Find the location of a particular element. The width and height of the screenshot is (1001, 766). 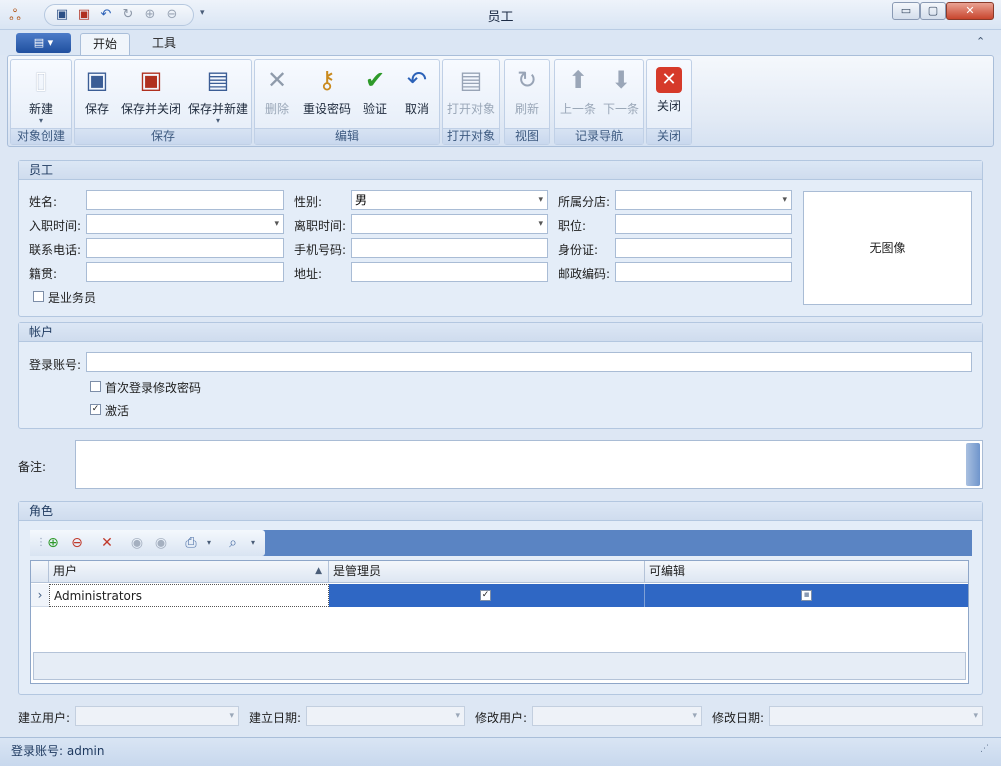

remark-label: 备注: is located at coordinates (32, 467).